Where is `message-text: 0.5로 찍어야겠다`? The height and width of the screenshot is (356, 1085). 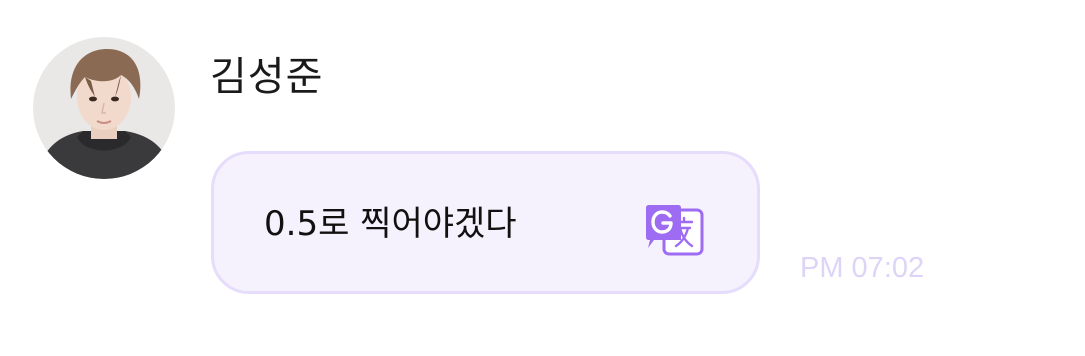
message-text: 0.5로 찍어야겠다 is located at coordinates (390, 224).